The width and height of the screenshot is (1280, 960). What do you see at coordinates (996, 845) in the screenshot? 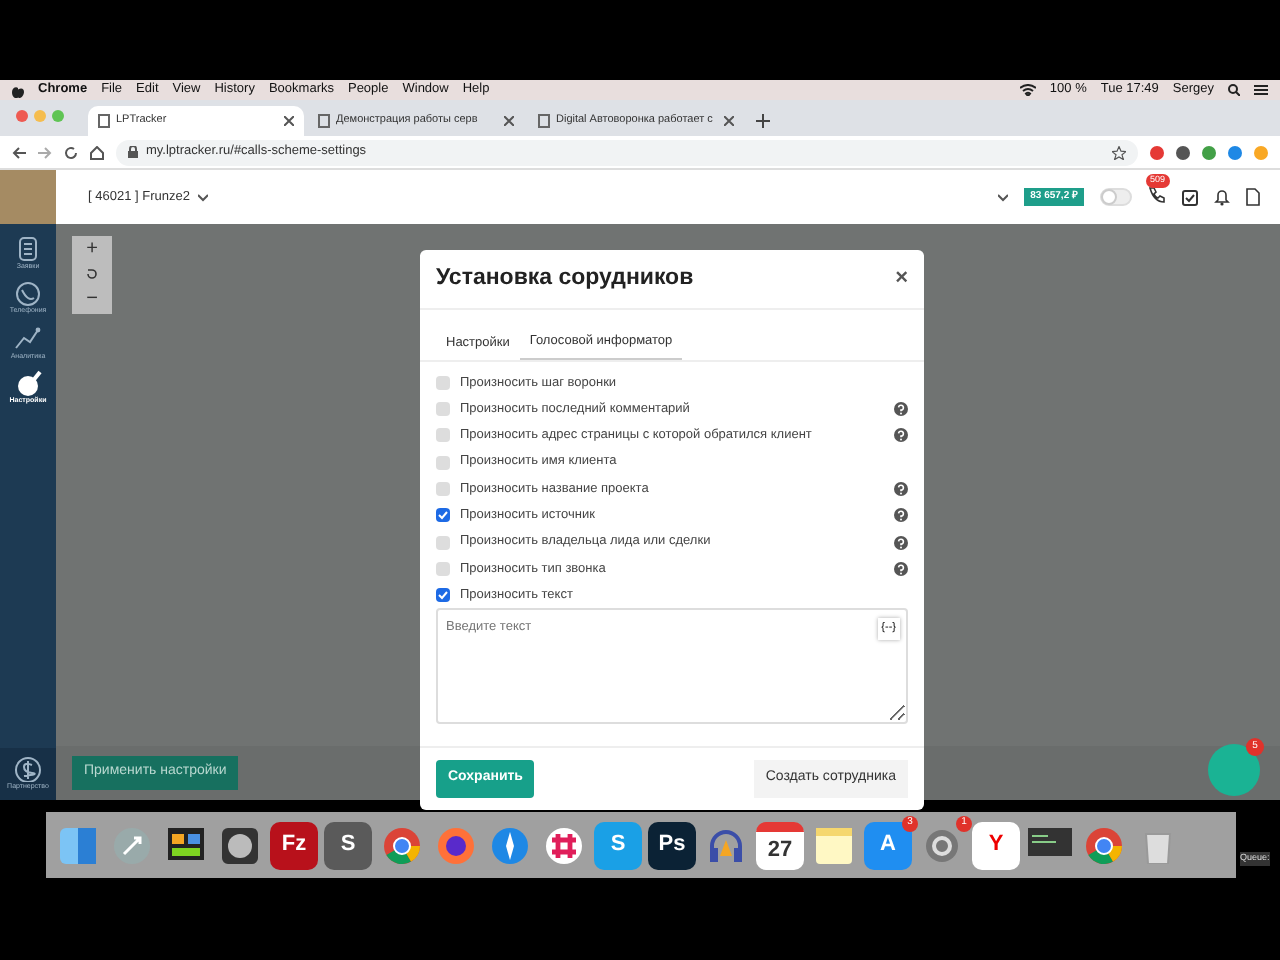
I see `app-icon: Y` at bounding box center [996, 845].